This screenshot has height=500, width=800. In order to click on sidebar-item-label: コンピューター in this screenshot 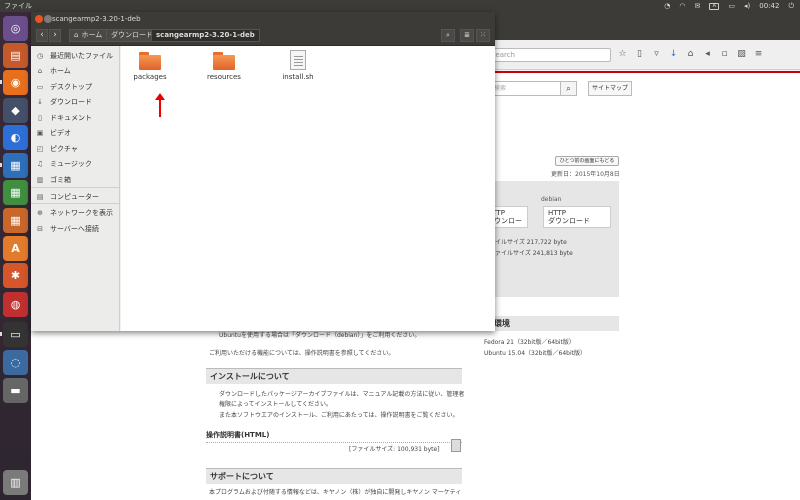, I will do `click(74, 196)`.